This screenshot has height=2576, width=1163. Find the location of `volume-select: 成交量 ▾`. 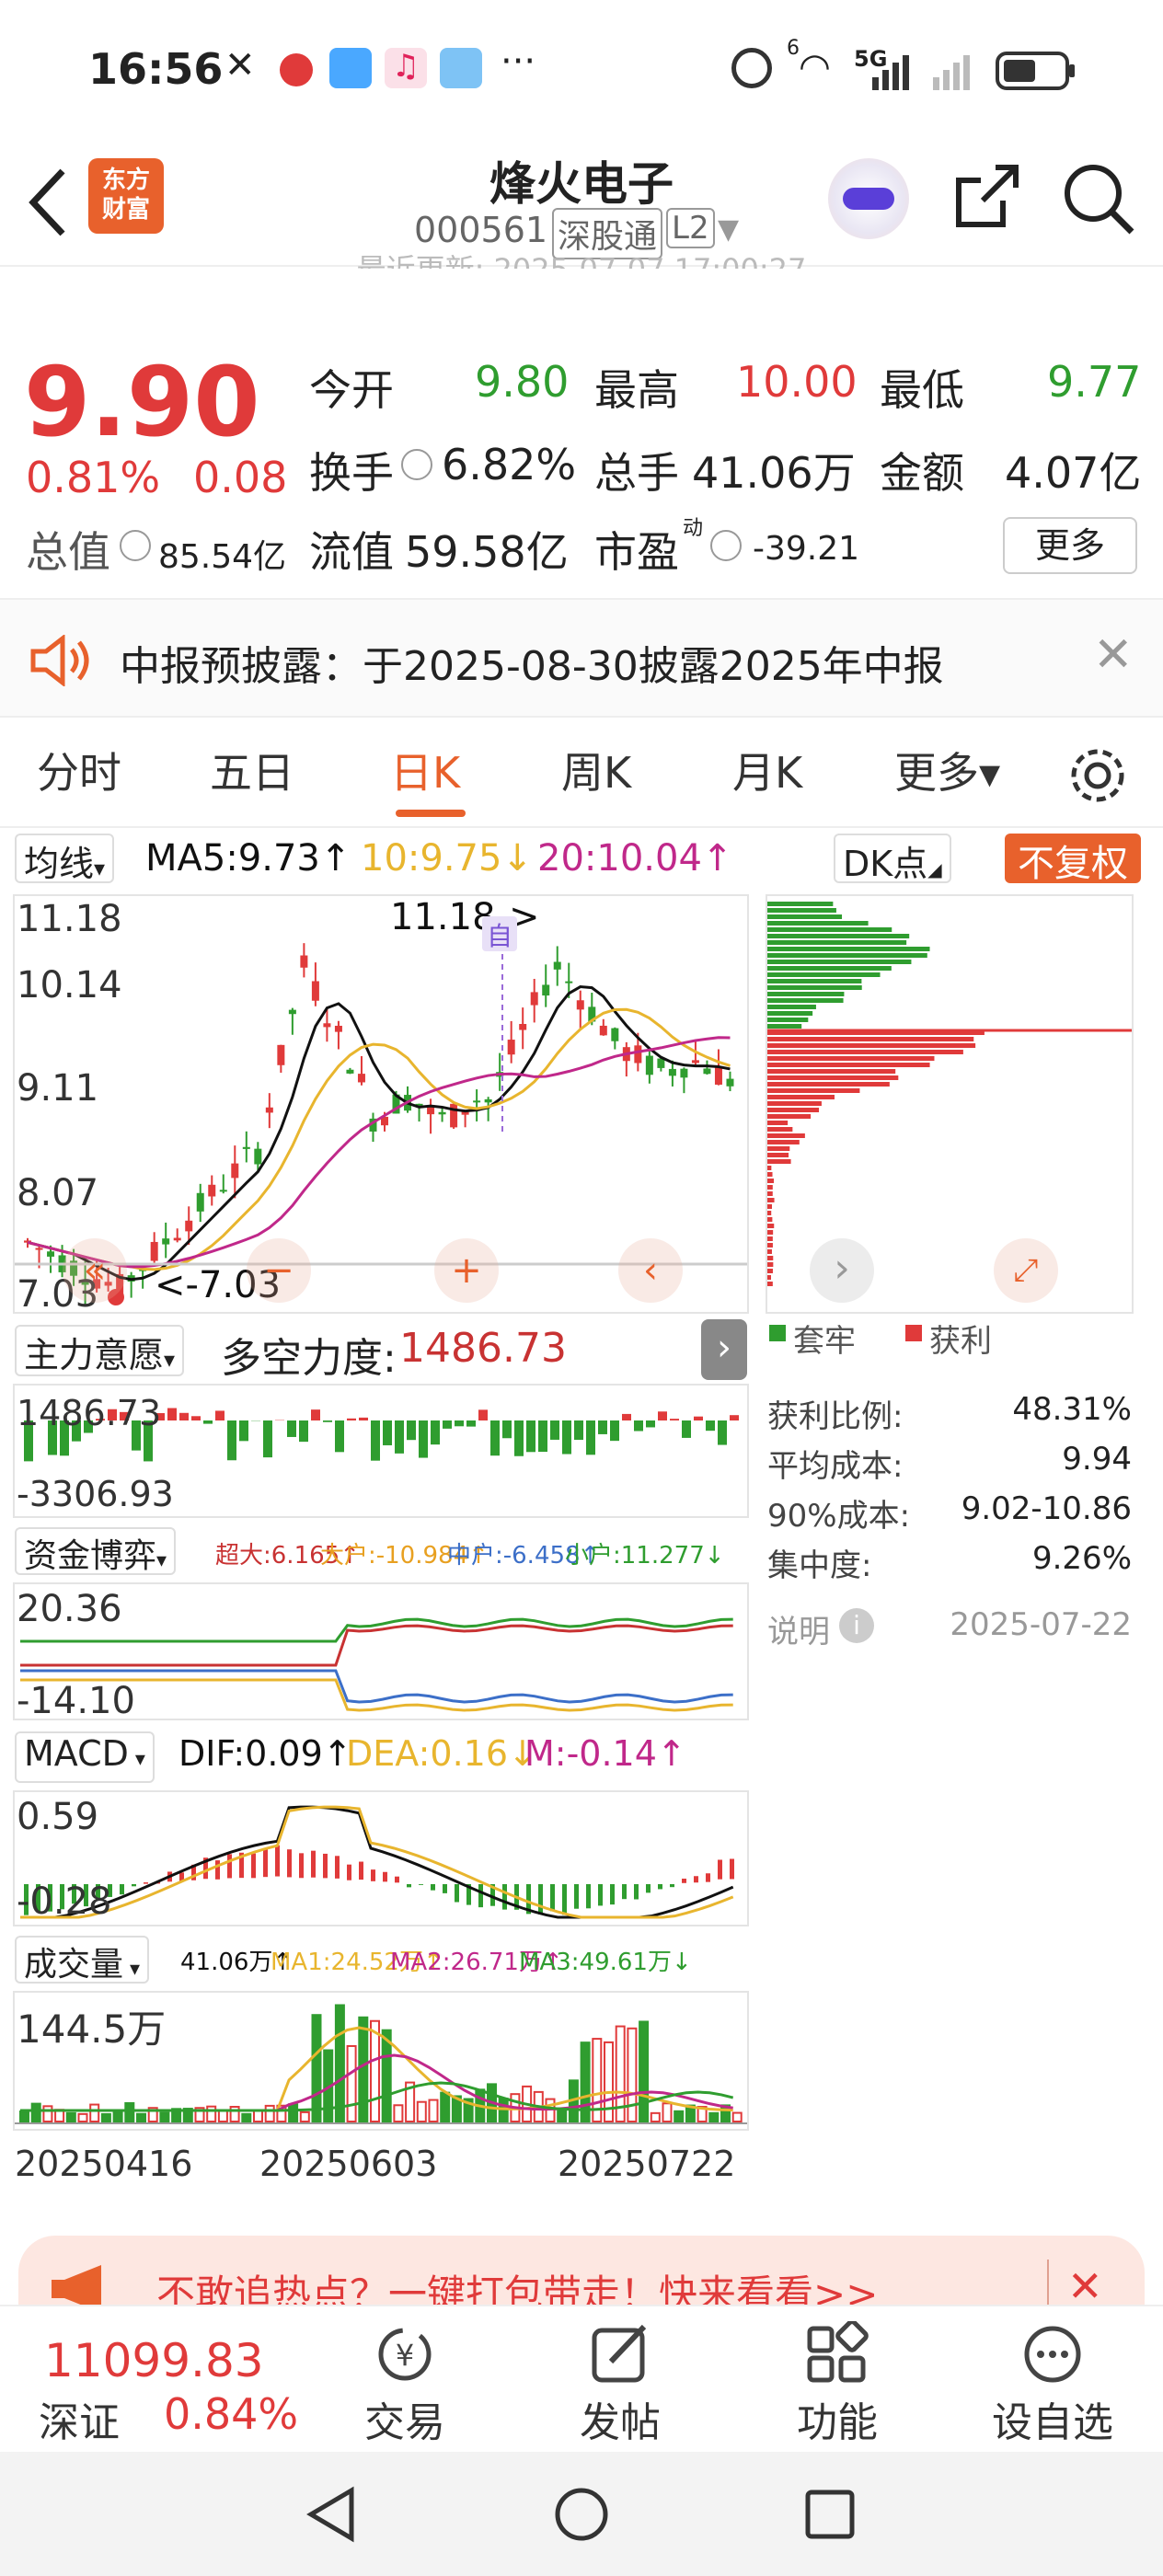

volume-select: 成交量 ▾ is located at coordinates (83, 1960).